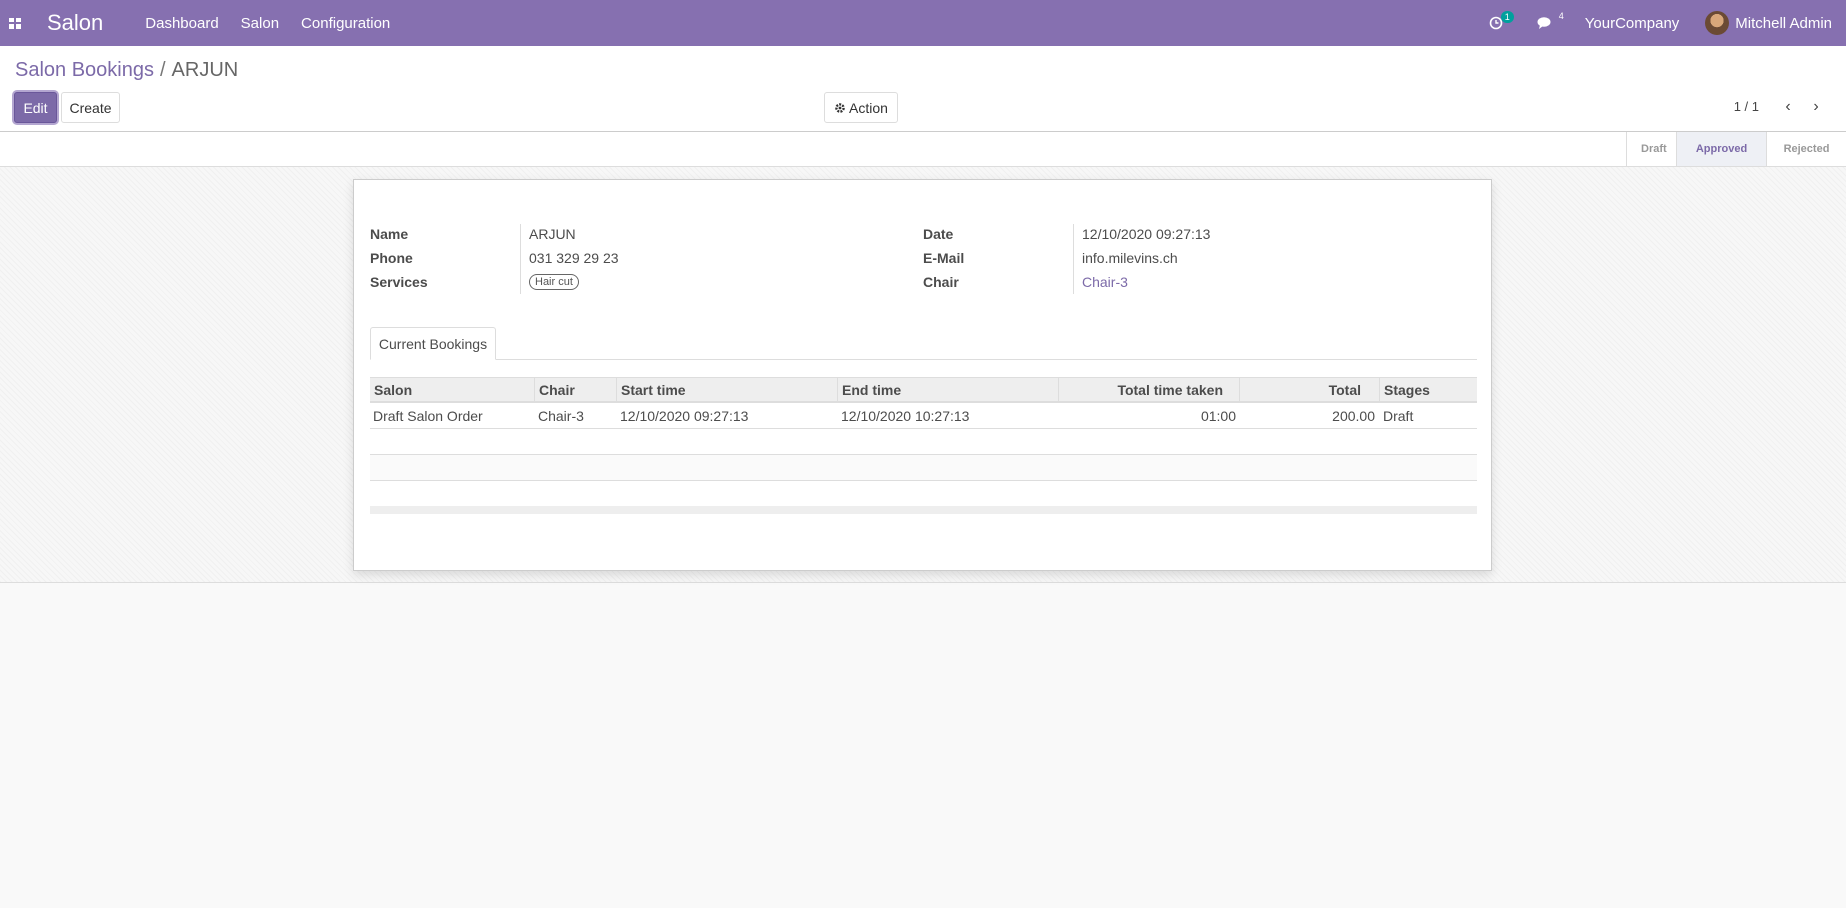 The height and width of the screenshot is (908, 1846). I want to click on edit-button: Edit, so click(35, 107).